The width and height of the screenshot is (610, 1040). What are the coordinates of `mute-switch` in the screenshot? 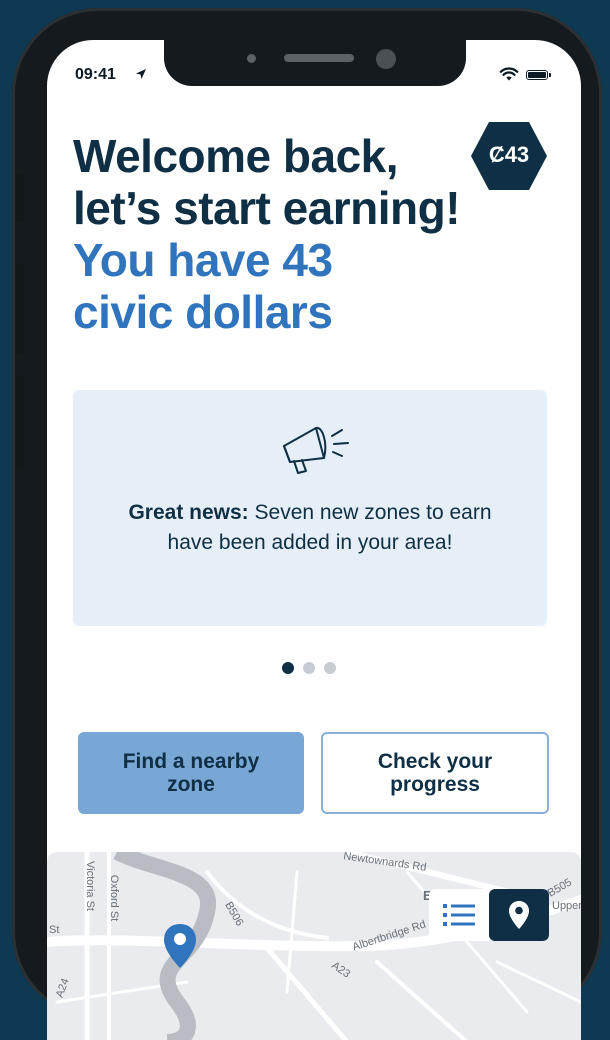 It's located at (20, 198).